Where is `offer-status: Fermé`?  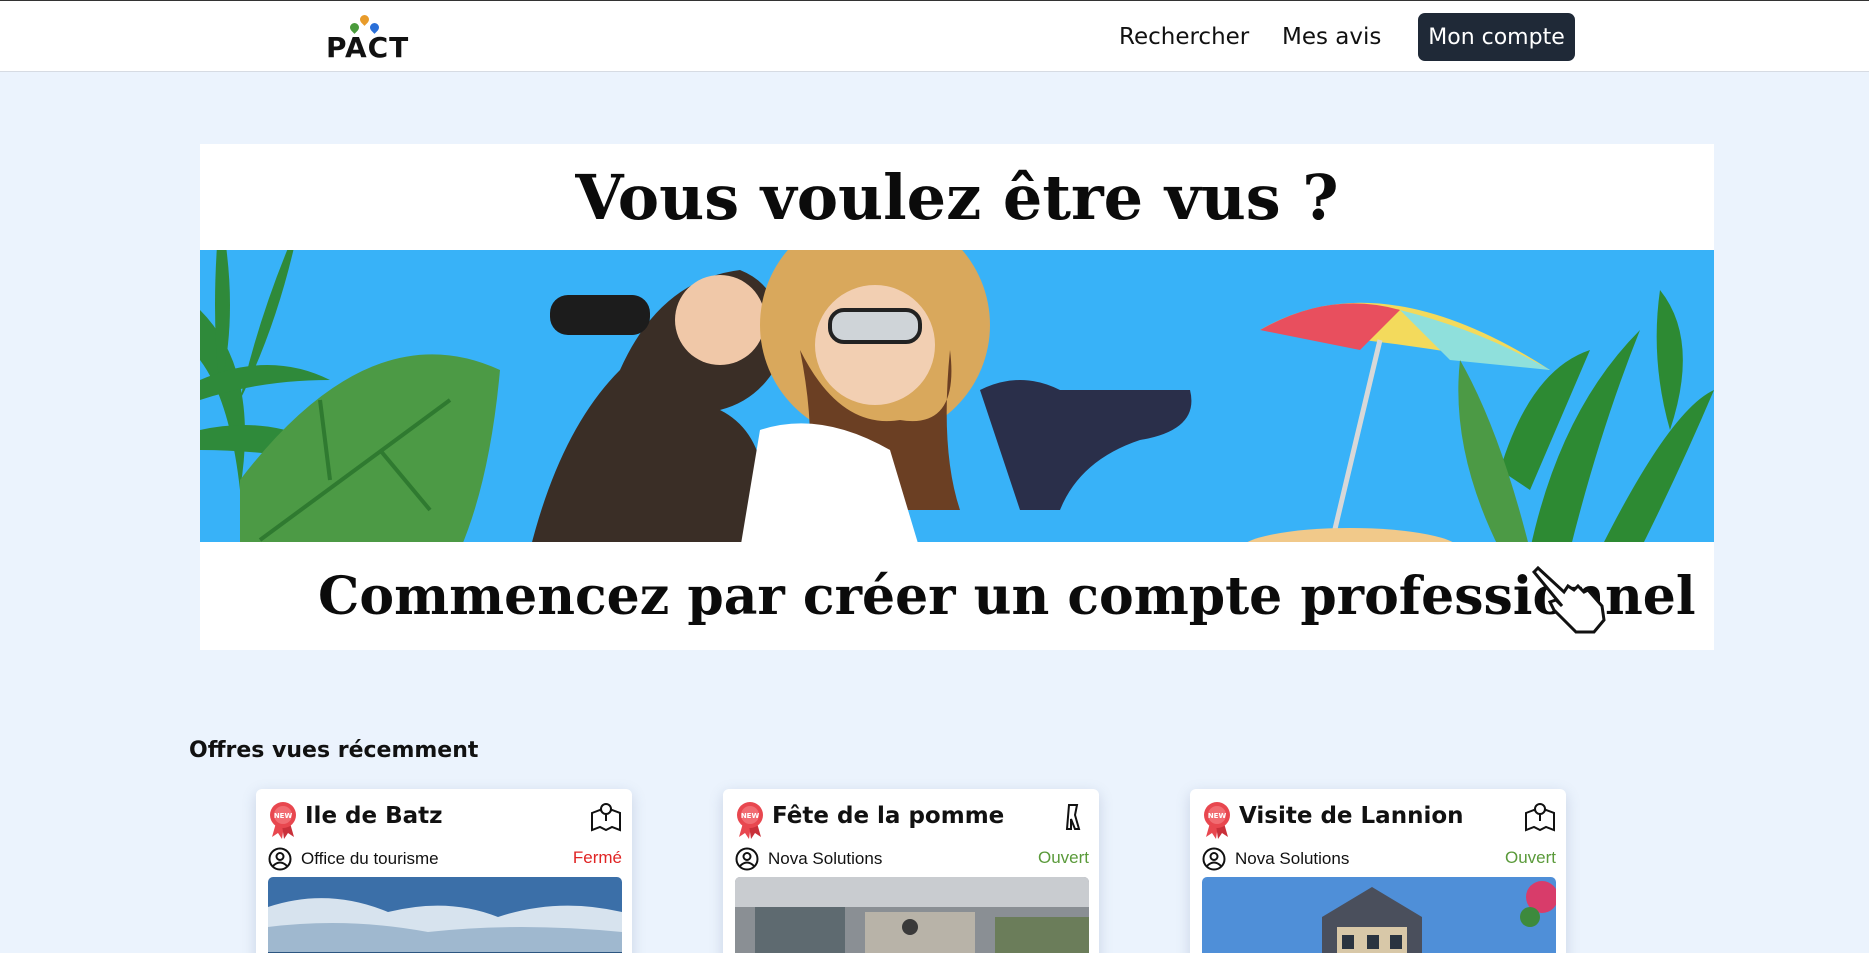
offer-status: Fermé is located at coordinates (597, 857).